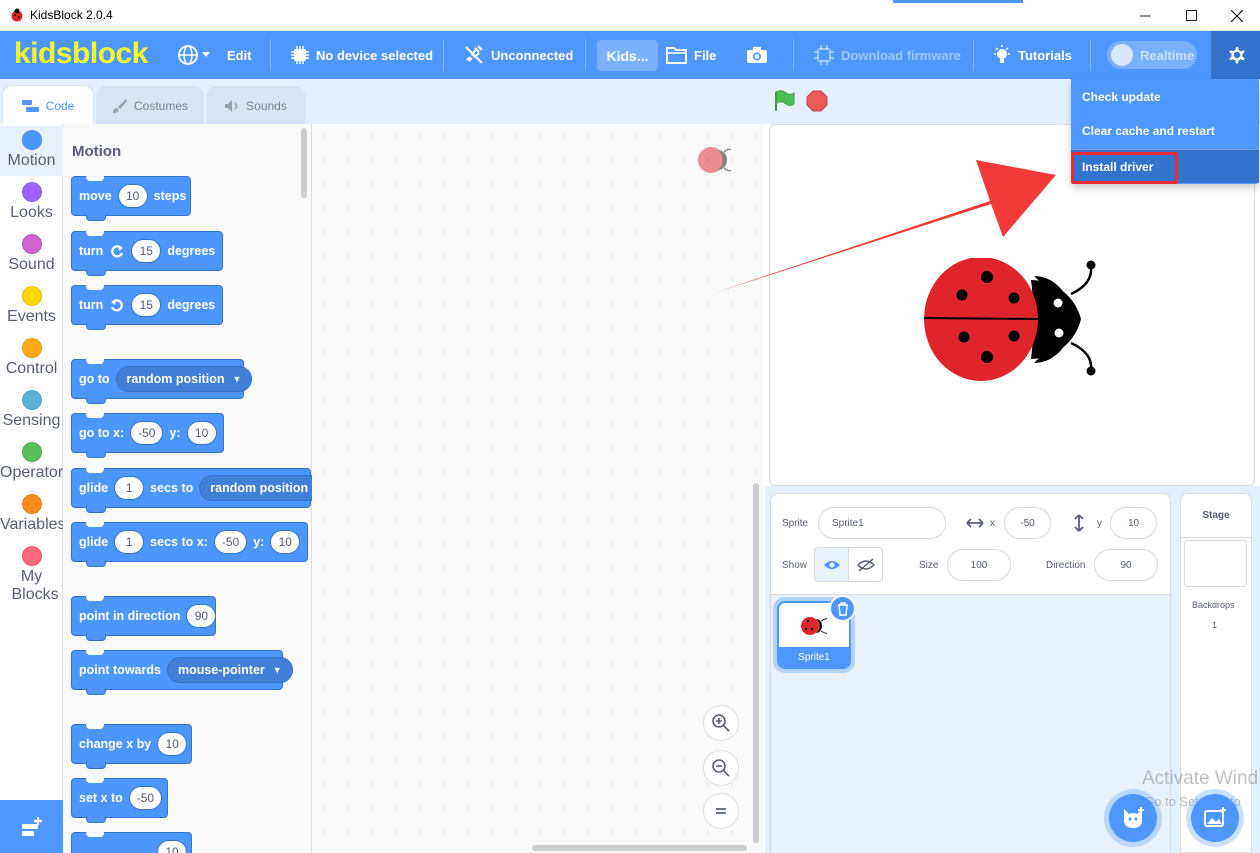 The width and height of the screenshot is (1260, 853). What do you see at coordinates (795, 565) in the screenshot?
I see `show-label: Show` at bounding box center [795, 565].